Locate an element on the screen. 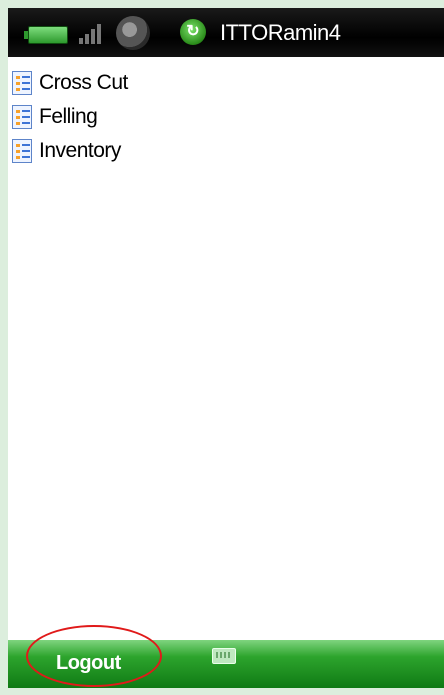 The width and height of the screenshot is (444, 695). list-item-label: Cross Cut is located at coordinates (83, 82).